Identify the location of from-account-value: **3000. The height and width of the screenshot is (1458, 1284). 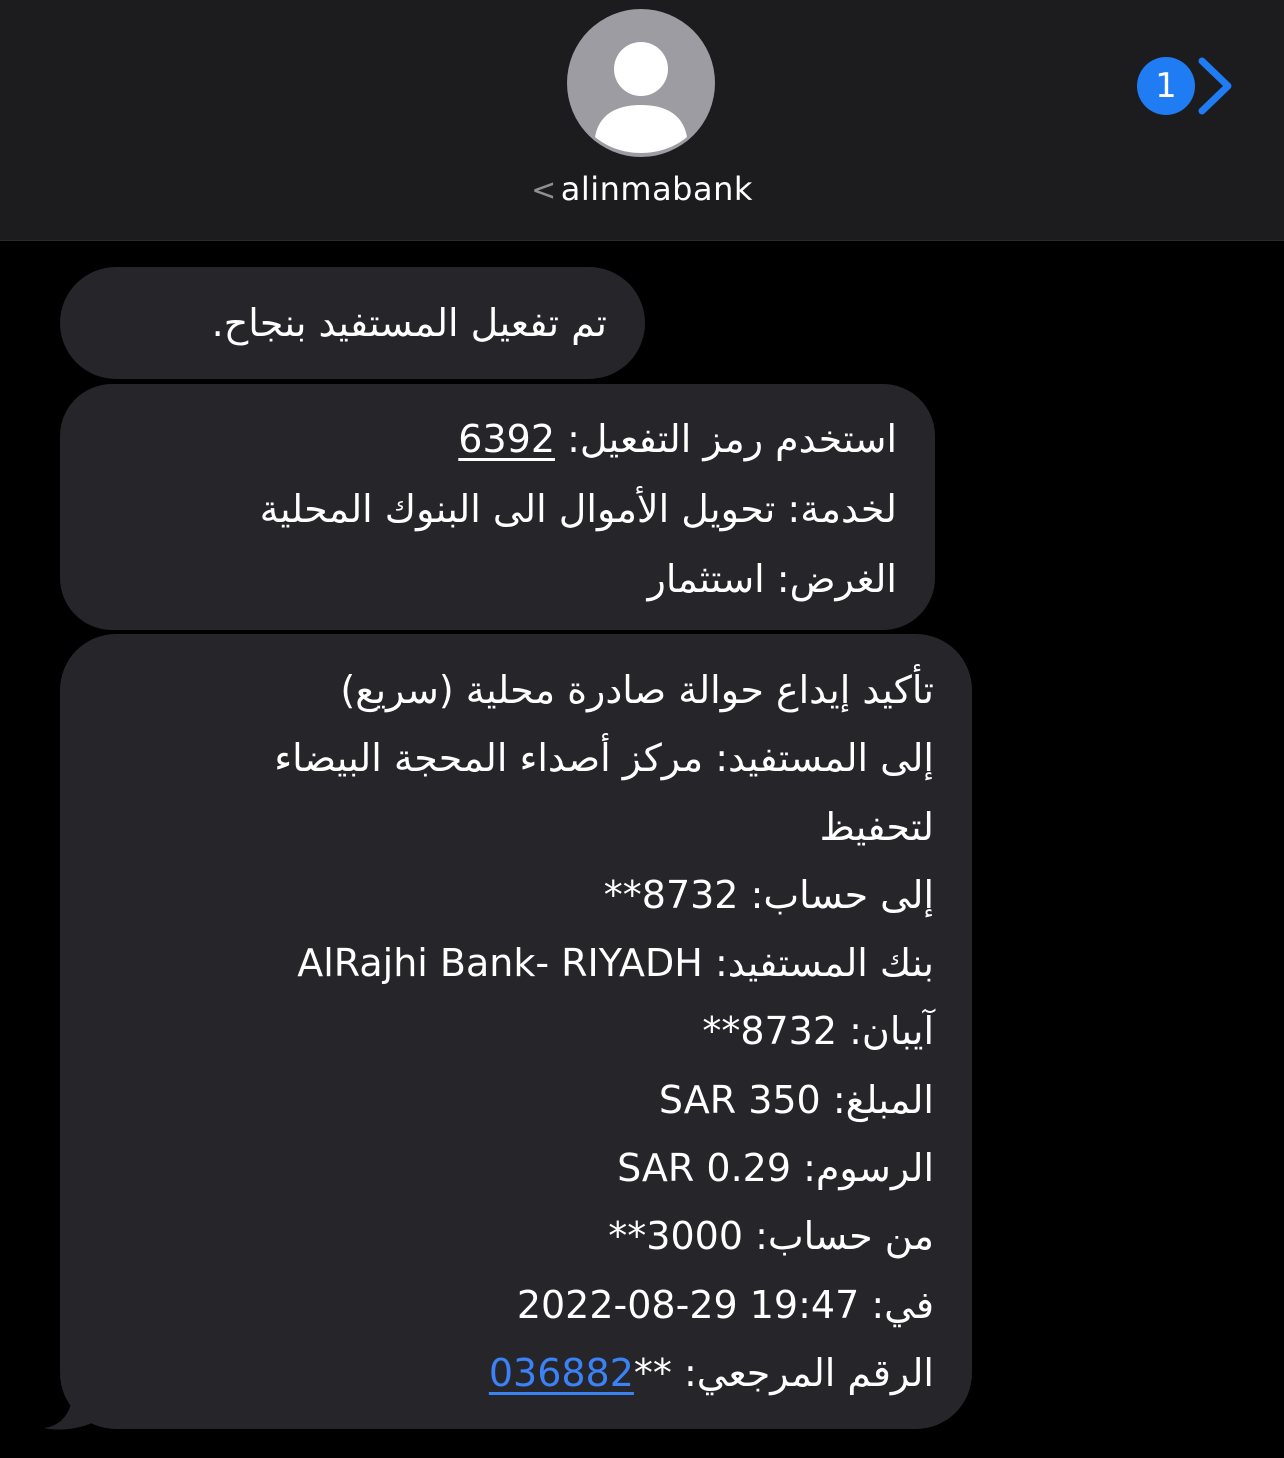
(676, 1236).